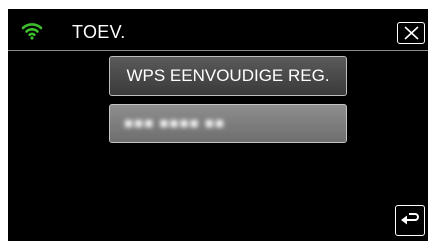 This screenshot has width=431, height=248. I want to click on page-title: TOEV., so click(99, 32).